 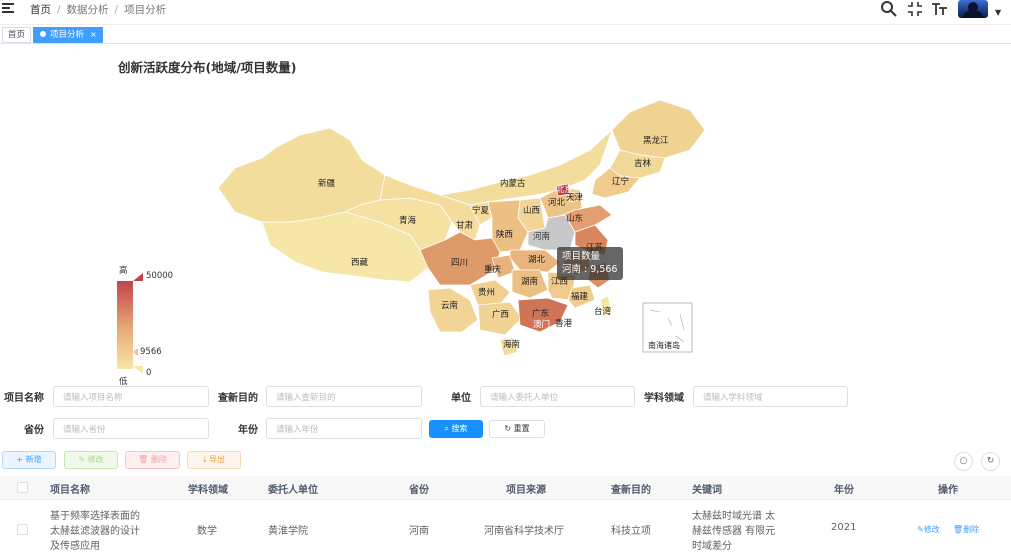 What do you see at coordinates (461, 398) in the screenshot?
I see `unit-label: 单位` at bounding box center [461, 398].